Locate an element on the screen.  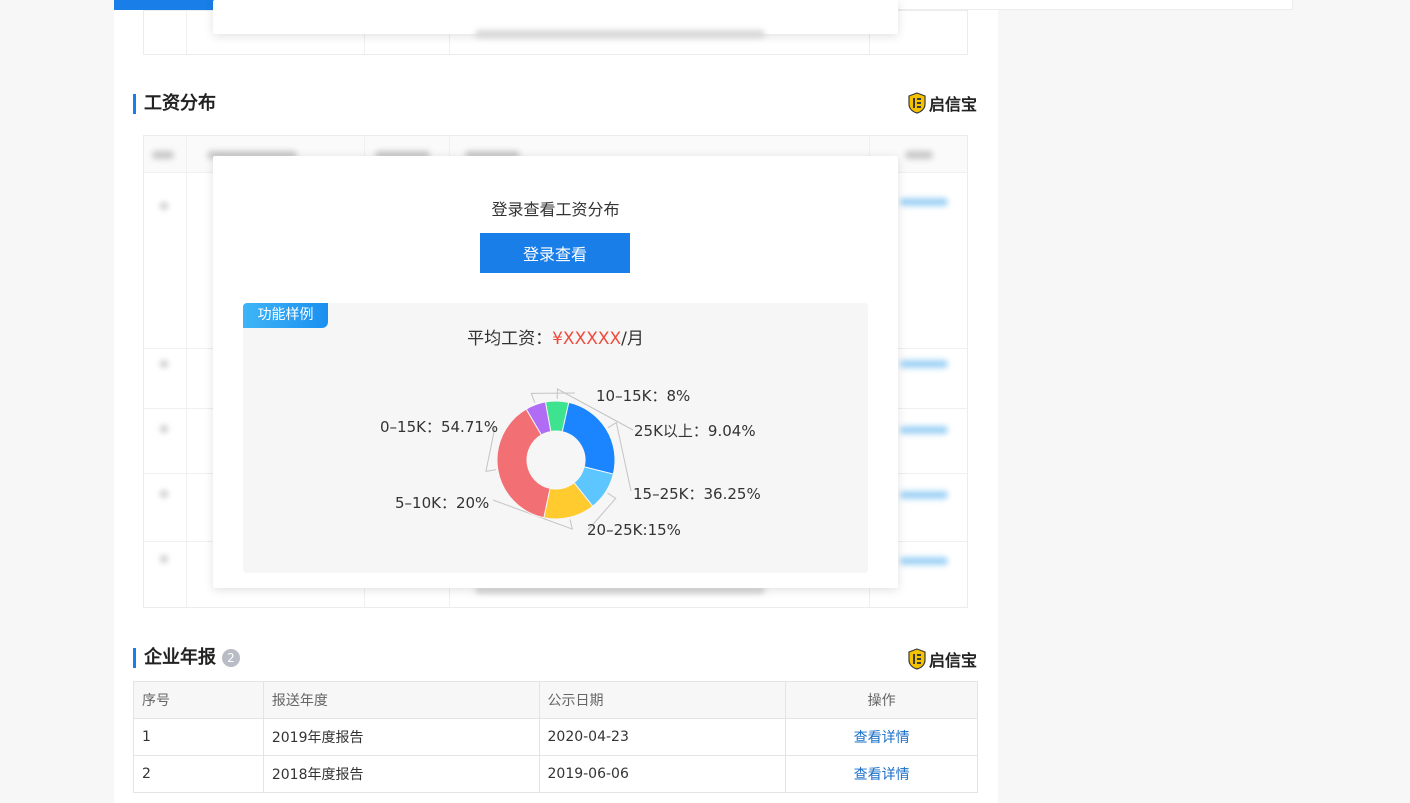
table-row: 1 2019年度报告 2020-04-23 查看详情 is located at coordinates (555, 737).